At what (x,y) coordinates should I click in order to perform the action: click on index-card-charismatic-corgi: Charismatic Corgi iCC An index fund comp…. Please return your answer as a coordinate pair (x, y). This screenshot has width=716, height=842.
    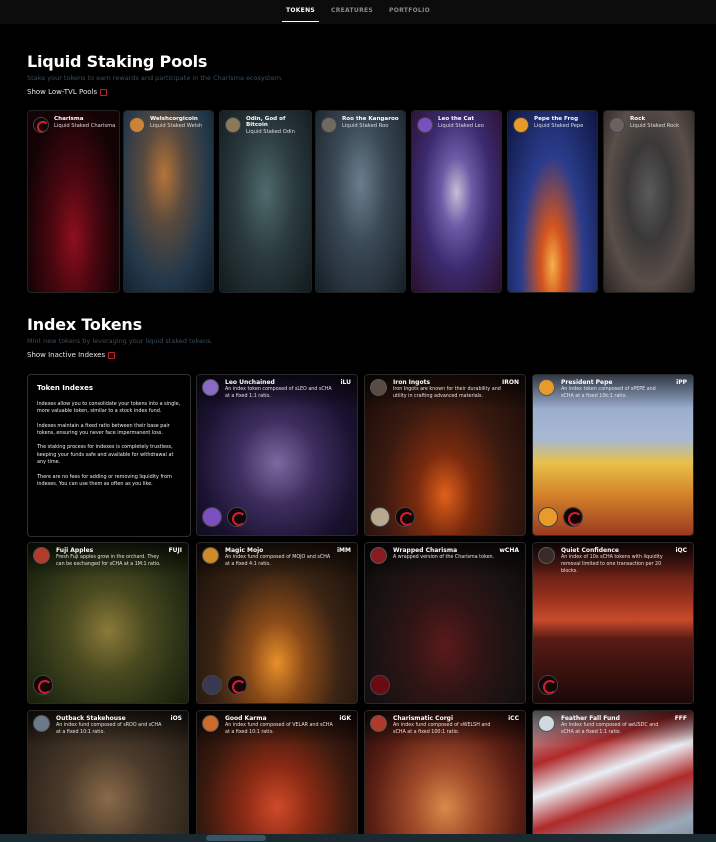
    Looking at the image, I should click on (445, 776).